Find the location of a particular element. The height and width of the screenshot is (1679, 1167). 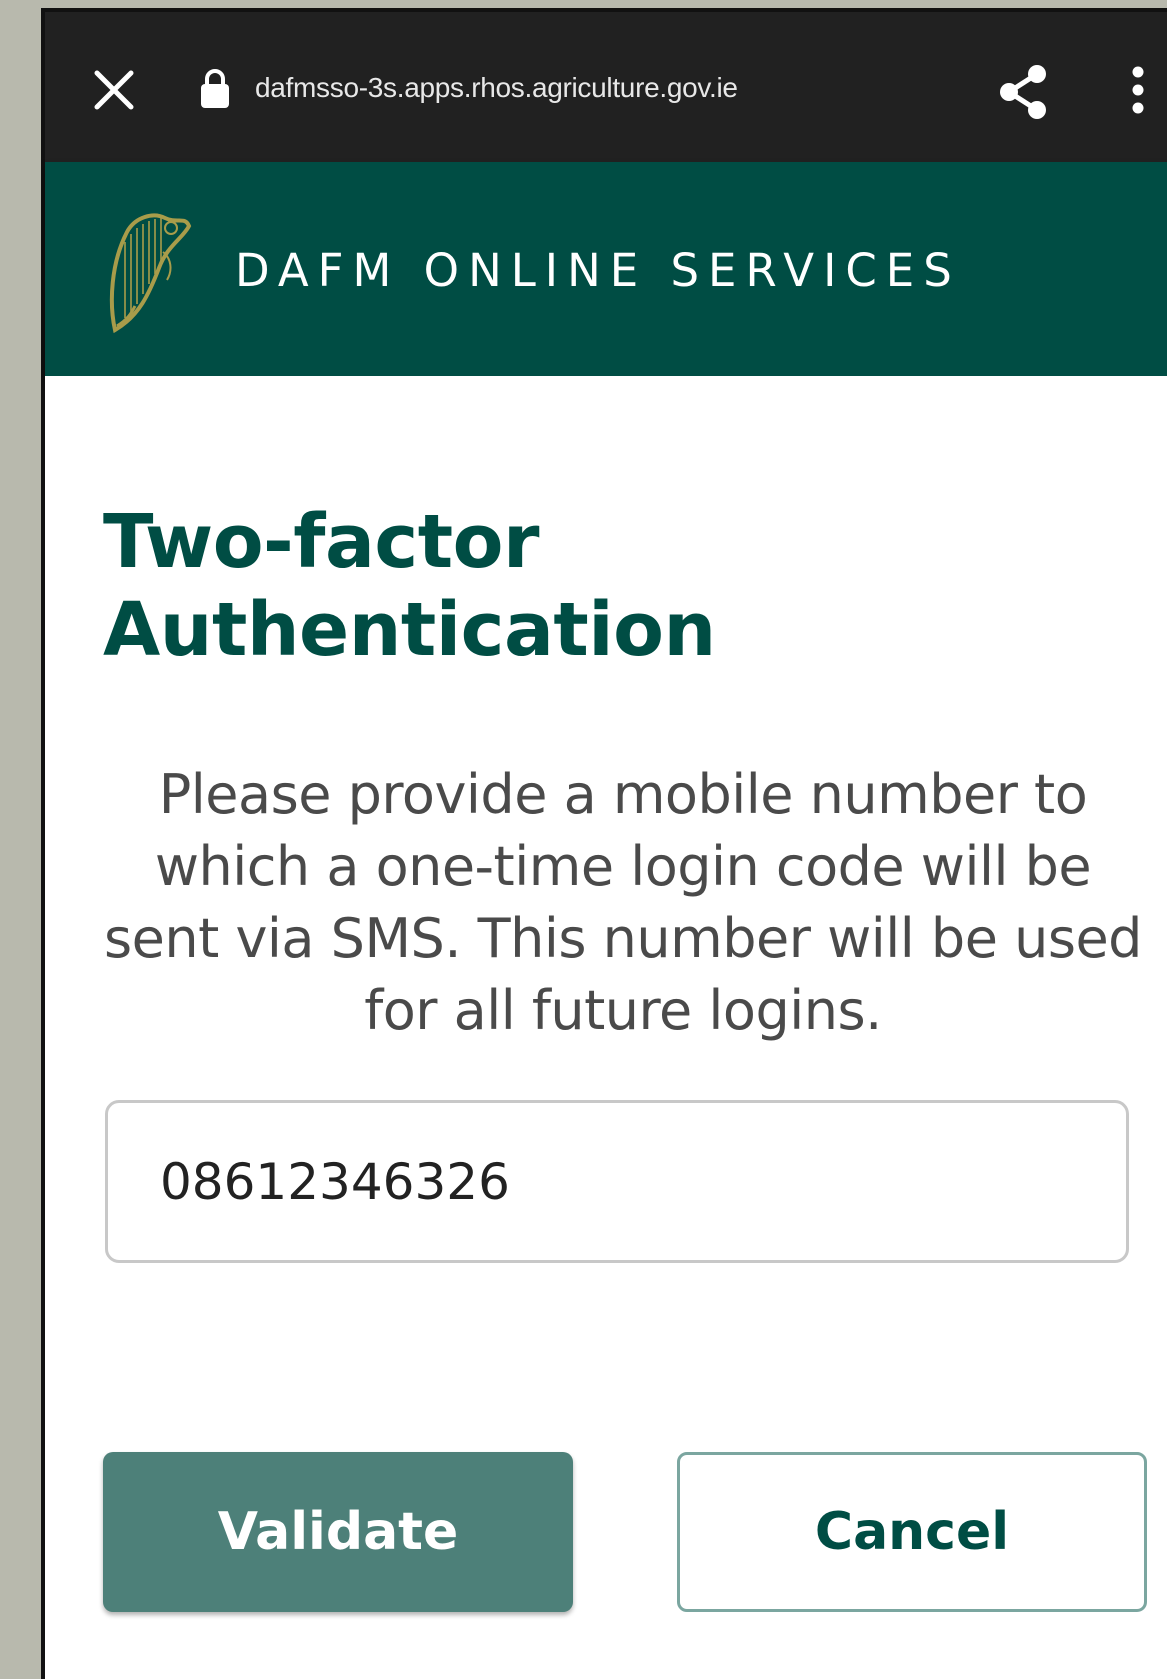

lock-icon is located at coordinates (215, 88).